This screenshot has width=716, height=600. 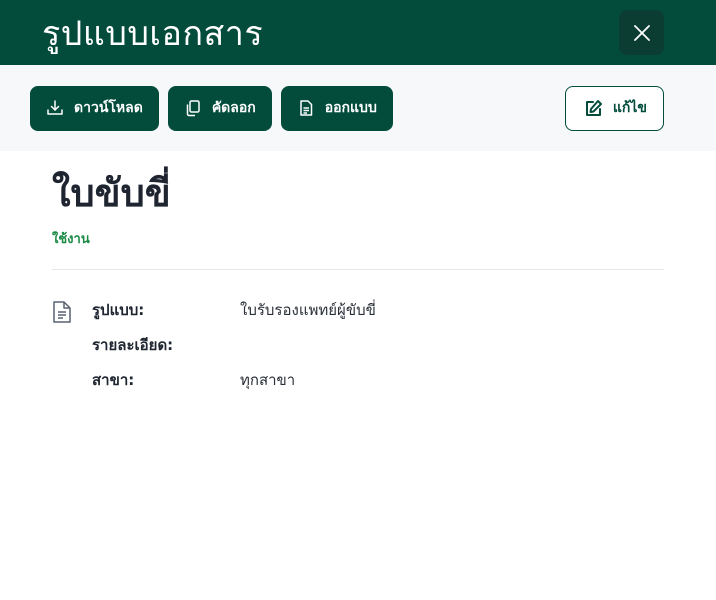 I want to click on detail-label: รูปแบบ:, so click(x=118, y=310).